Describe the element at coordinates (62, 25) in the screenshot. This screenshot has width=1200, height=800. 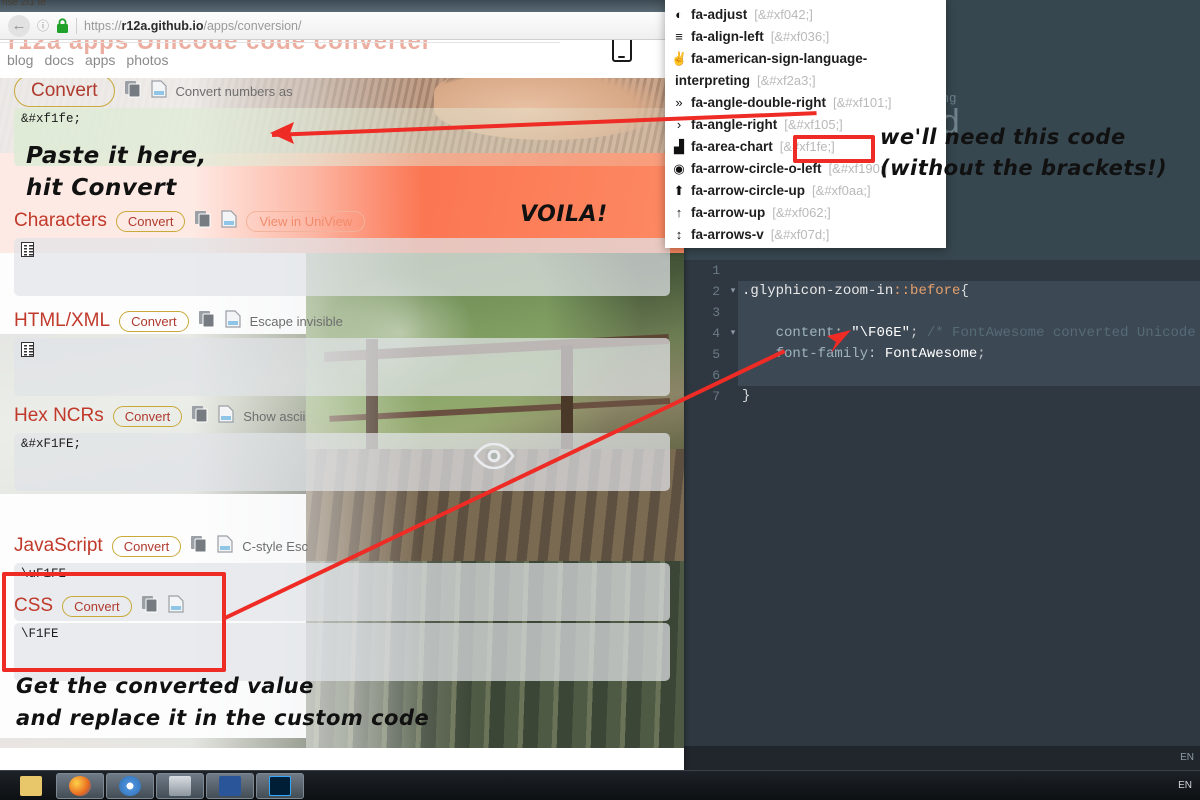
I see `lock-icon` at that location.